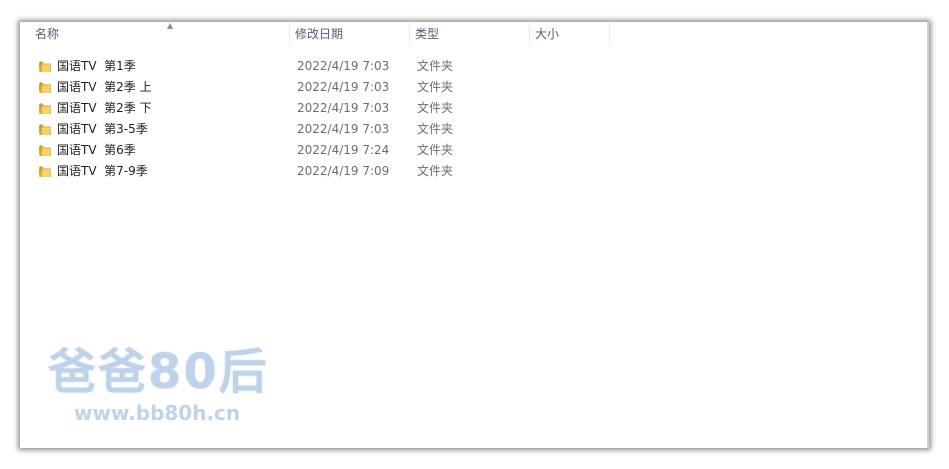  What do you see at coordinates (427, 34) in the screenshot?
I see `column-header-type-label: 类型` at bounding box center [427, 34].